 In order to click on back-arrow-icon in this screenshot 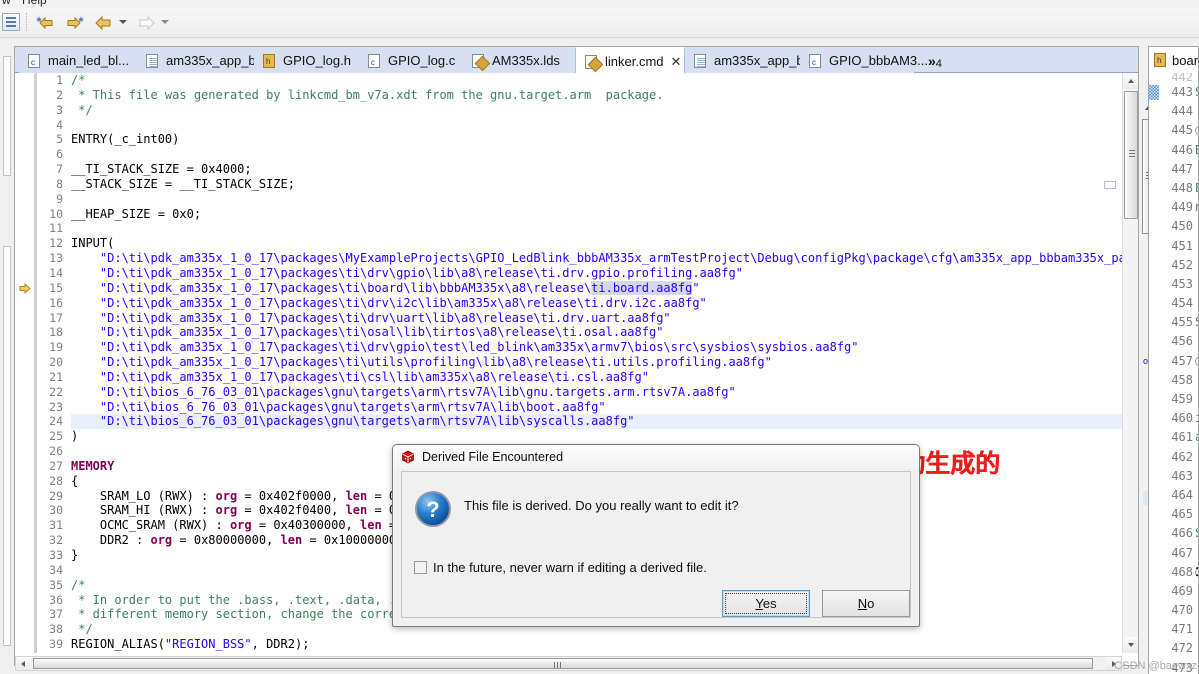, I will do `click(104, 22)`.